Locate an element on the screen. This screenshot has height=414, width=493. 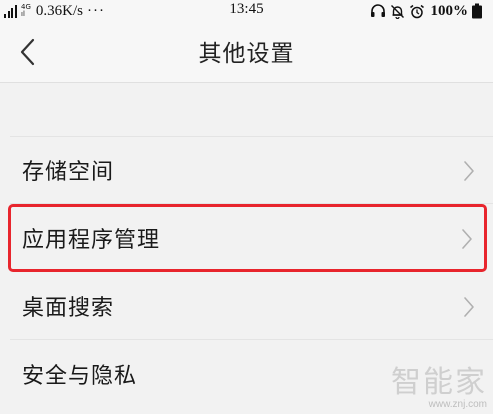
battery-icon is located at coordinates (477, 11).